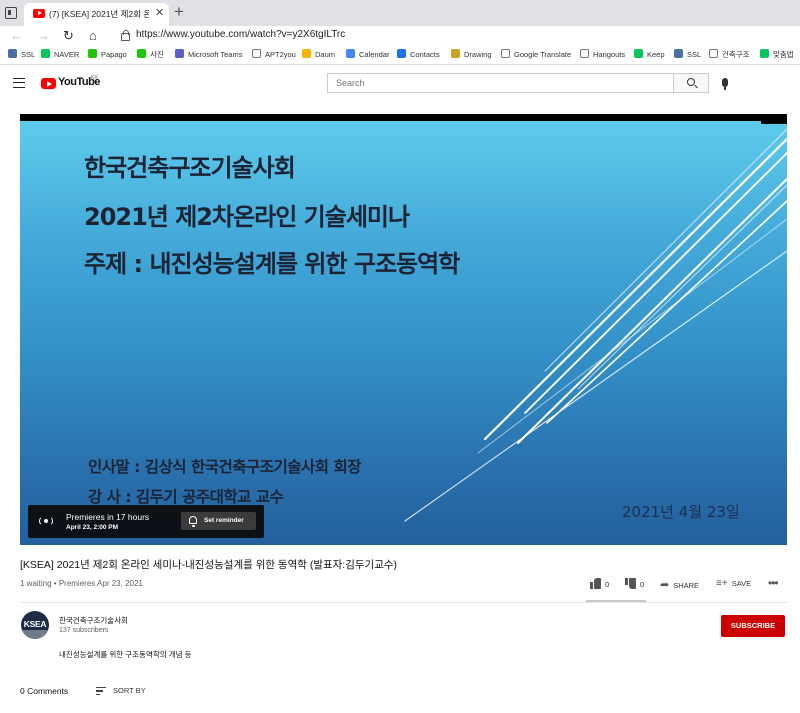 This screenshot has width=800, height=713. I want to click on share-button: ➦ SHARE, so click(679, 584).